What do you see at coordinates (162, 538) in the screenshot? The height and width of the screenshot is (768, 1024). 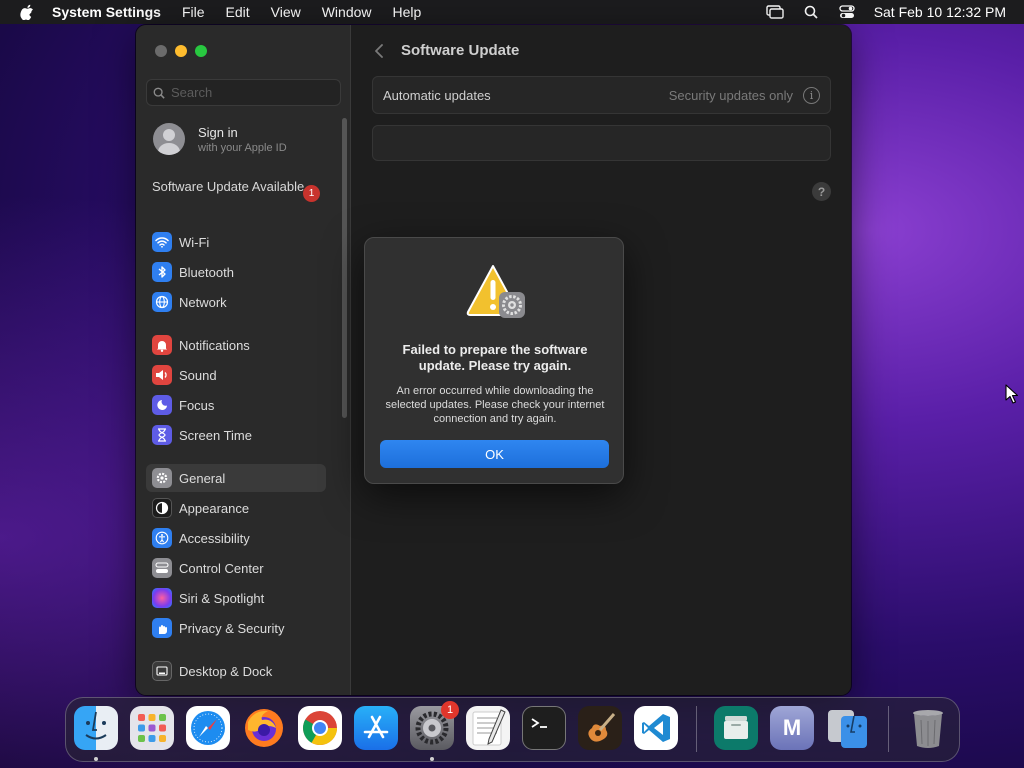 I see `accessibility-icon` at bounding box center [162, 538].